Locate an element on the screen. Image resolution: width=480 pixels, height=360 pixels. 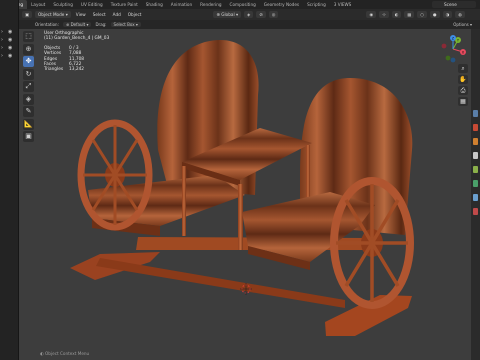
axis-neg-y-handle is located at coordinates (448, 58).